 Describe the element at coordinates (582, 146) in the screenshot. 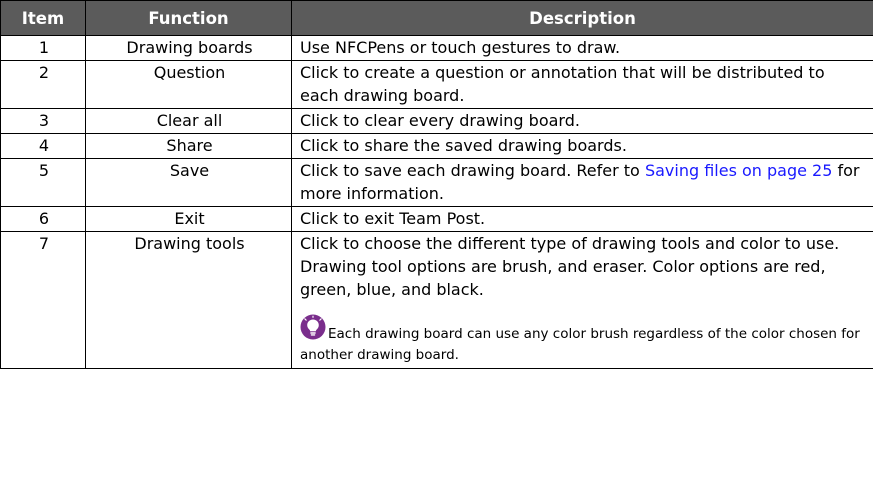

I see `description: Click to share the saved drawing boards.` at that location.